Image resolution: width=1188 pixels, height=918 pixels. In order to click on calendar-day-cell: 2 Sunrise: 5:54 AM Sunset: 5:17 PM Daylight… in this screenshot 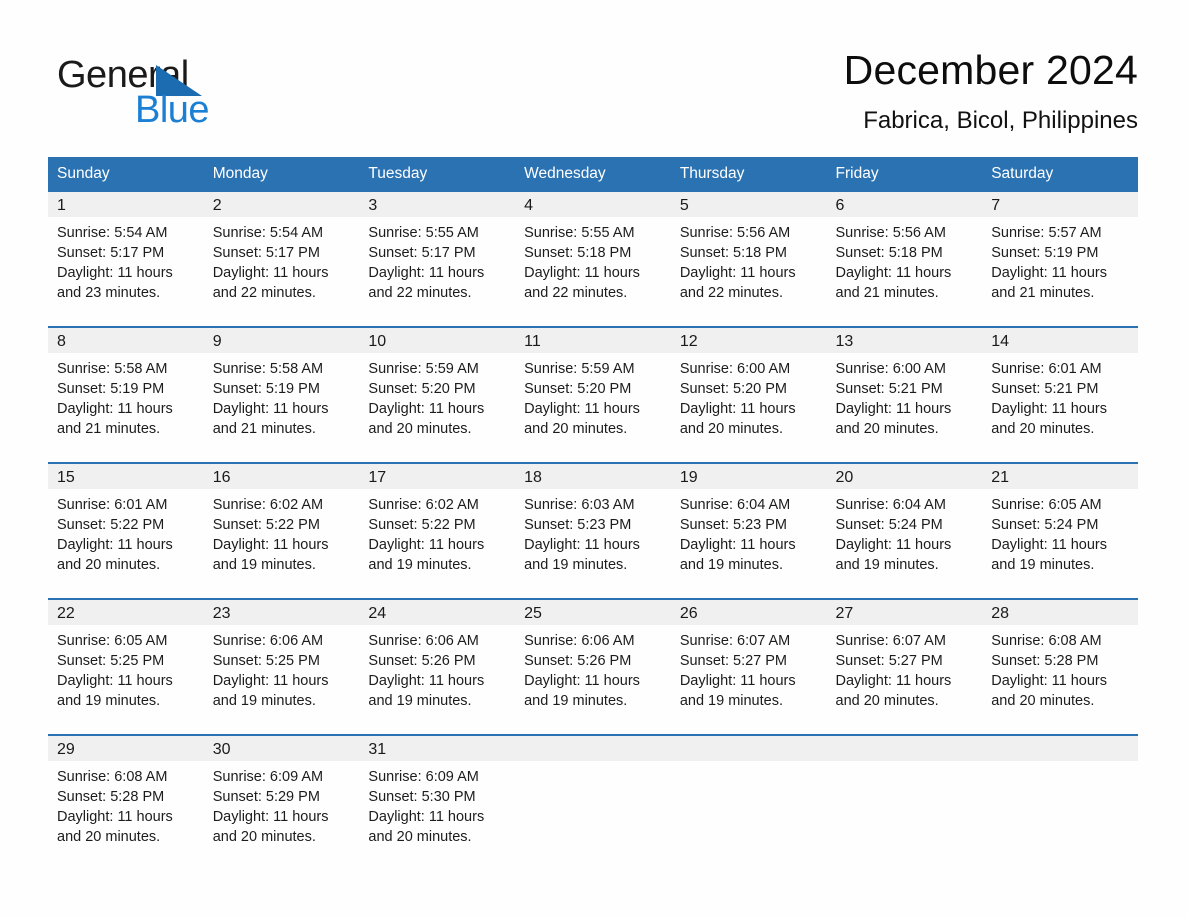, I will do `click(281, 259)`.